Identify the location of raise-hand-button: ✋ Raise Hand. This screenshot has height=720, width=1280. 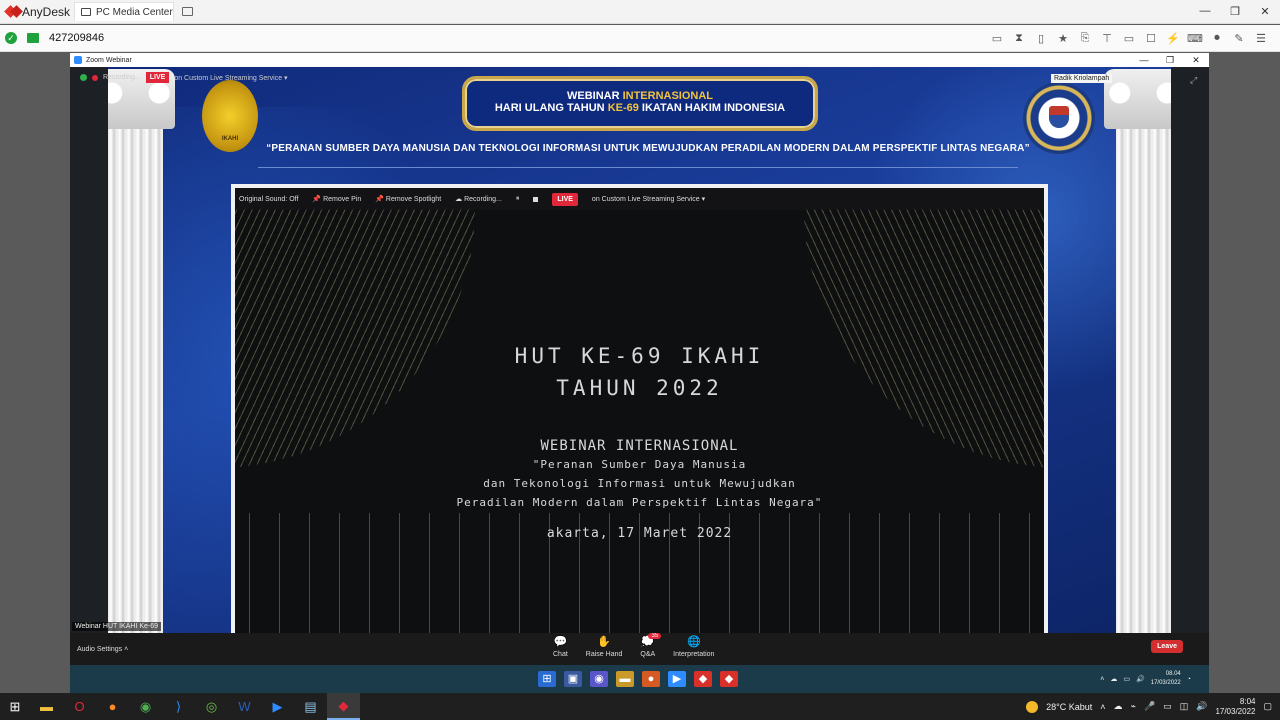
(604, 647).